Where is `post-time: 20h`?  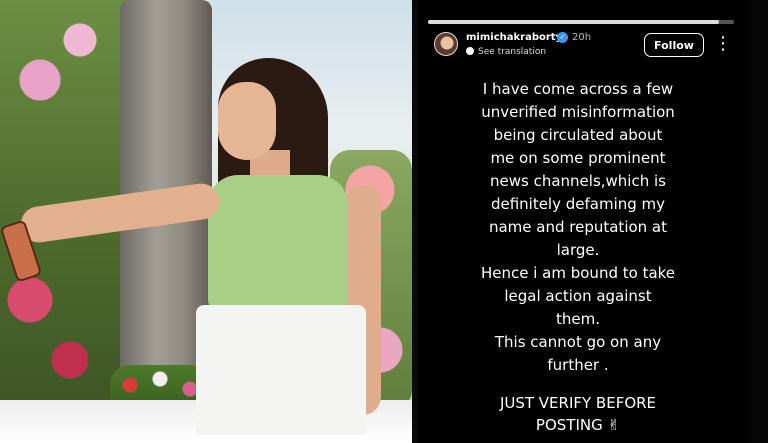
post-time: 20h is located at coordinates (582, 37).